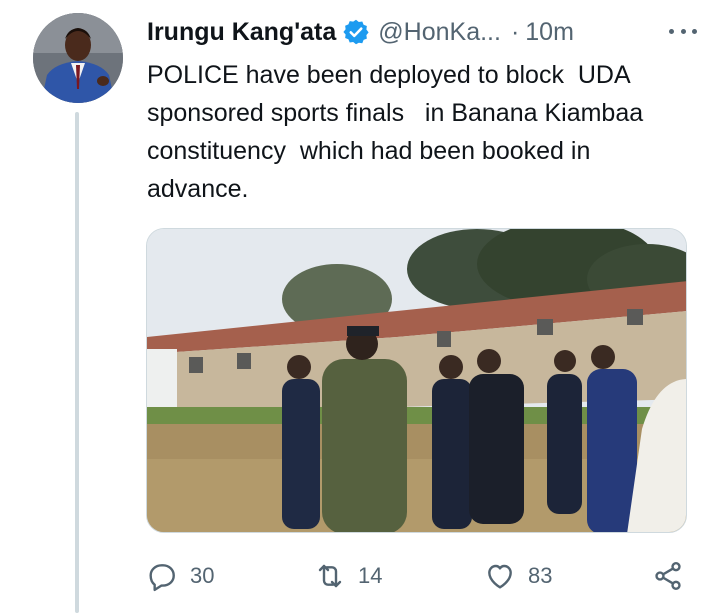  Describe the element at coordinates (421, 576) in the screenshot. I see `tweet-action-bar: 30 14 83` at that location.